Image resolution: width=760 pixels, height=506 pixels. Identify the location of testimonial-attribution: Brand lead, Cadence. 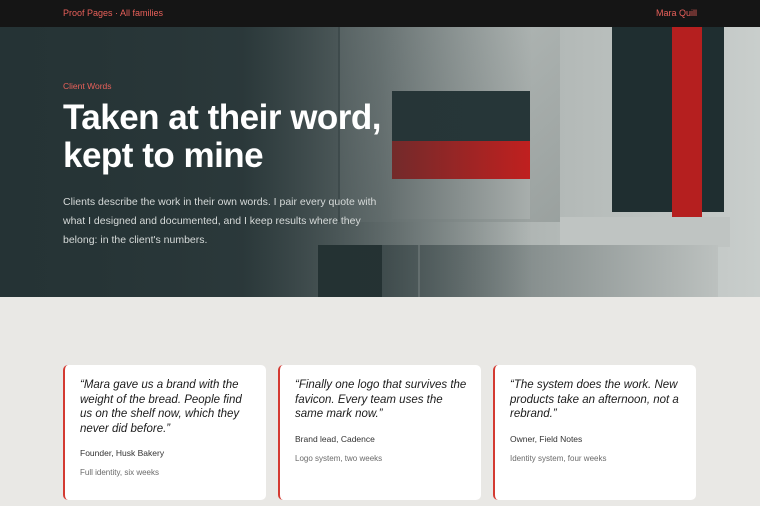
(335, 438).